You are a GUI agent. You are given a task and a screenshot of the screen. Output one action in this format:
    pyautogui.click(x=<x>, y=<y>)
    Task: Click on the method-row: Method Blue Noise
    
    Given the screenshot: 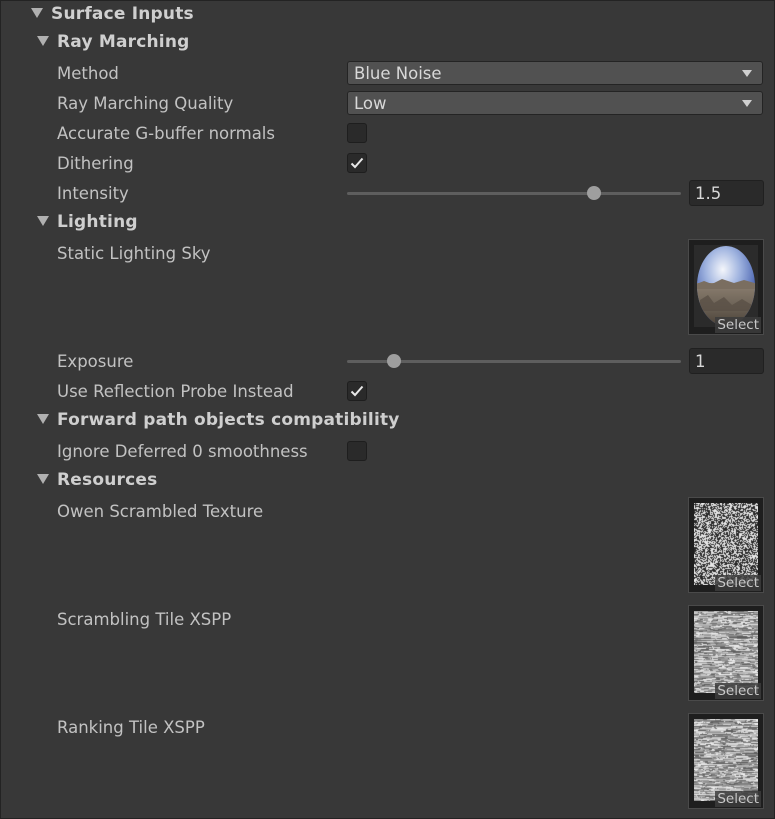 What is the action you would take?
    pyautogui.click(x=387, y=73)
    